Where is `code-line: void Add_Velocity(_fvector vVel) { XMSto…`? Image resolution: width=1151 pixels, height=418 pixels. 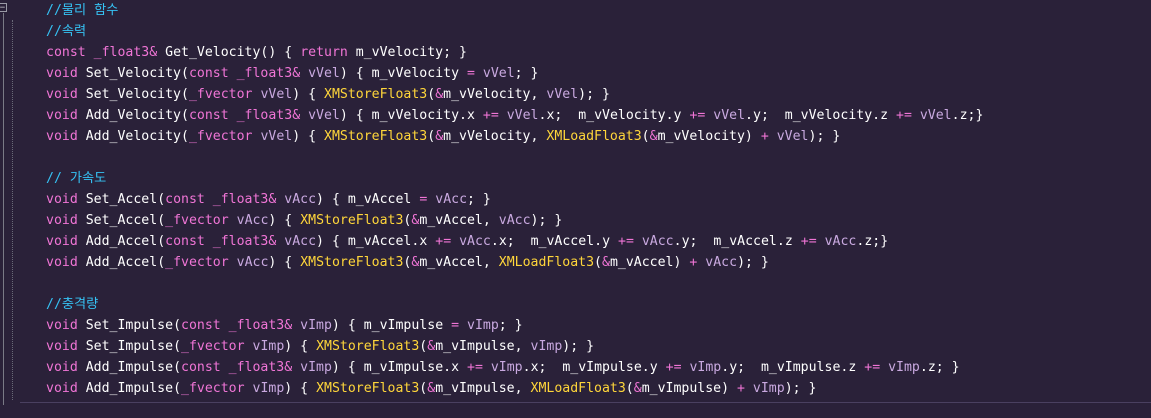
code-line: void Add_Velocity(_fvector vVel) { XMSto… is located at coordinates (443, 136).